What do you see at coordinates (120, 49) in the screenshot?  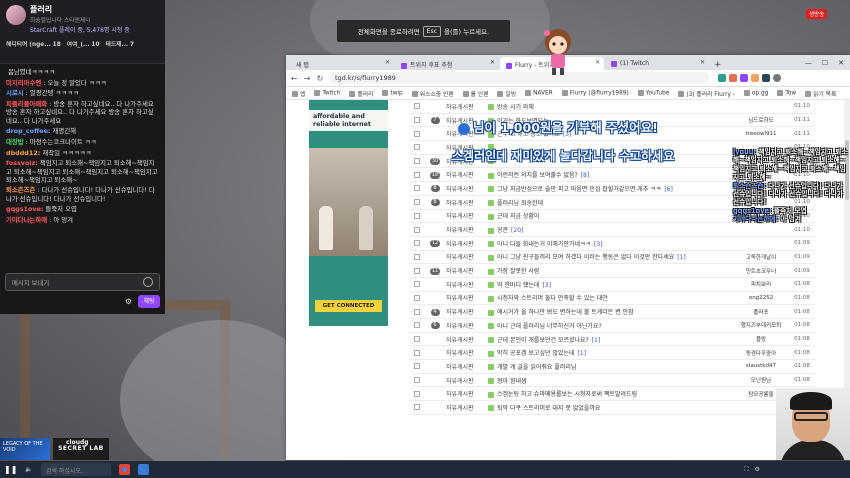 I see `badge-item: 테드재... 7` at bounding box center [120, 49].